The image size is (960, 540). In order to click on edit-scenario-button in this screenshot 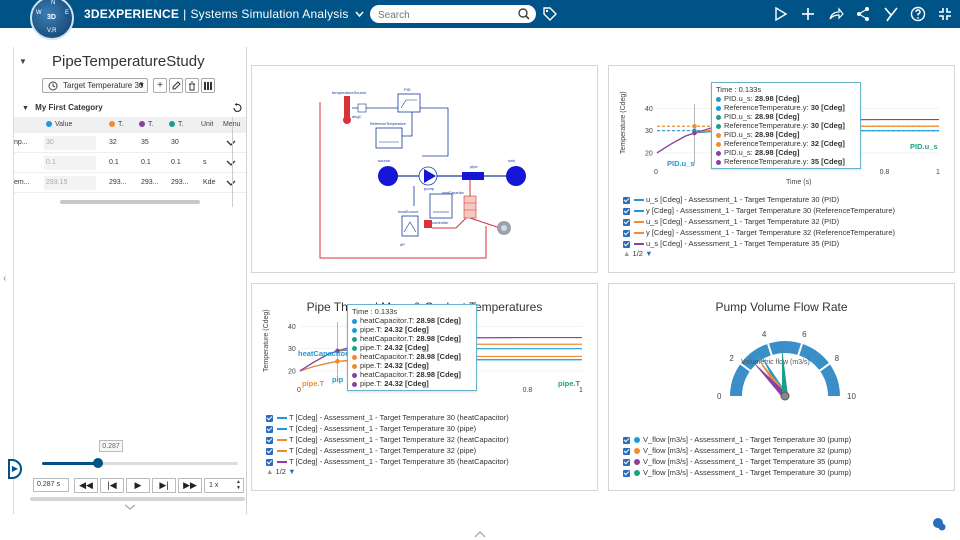, I will do `click(176, 85)`.